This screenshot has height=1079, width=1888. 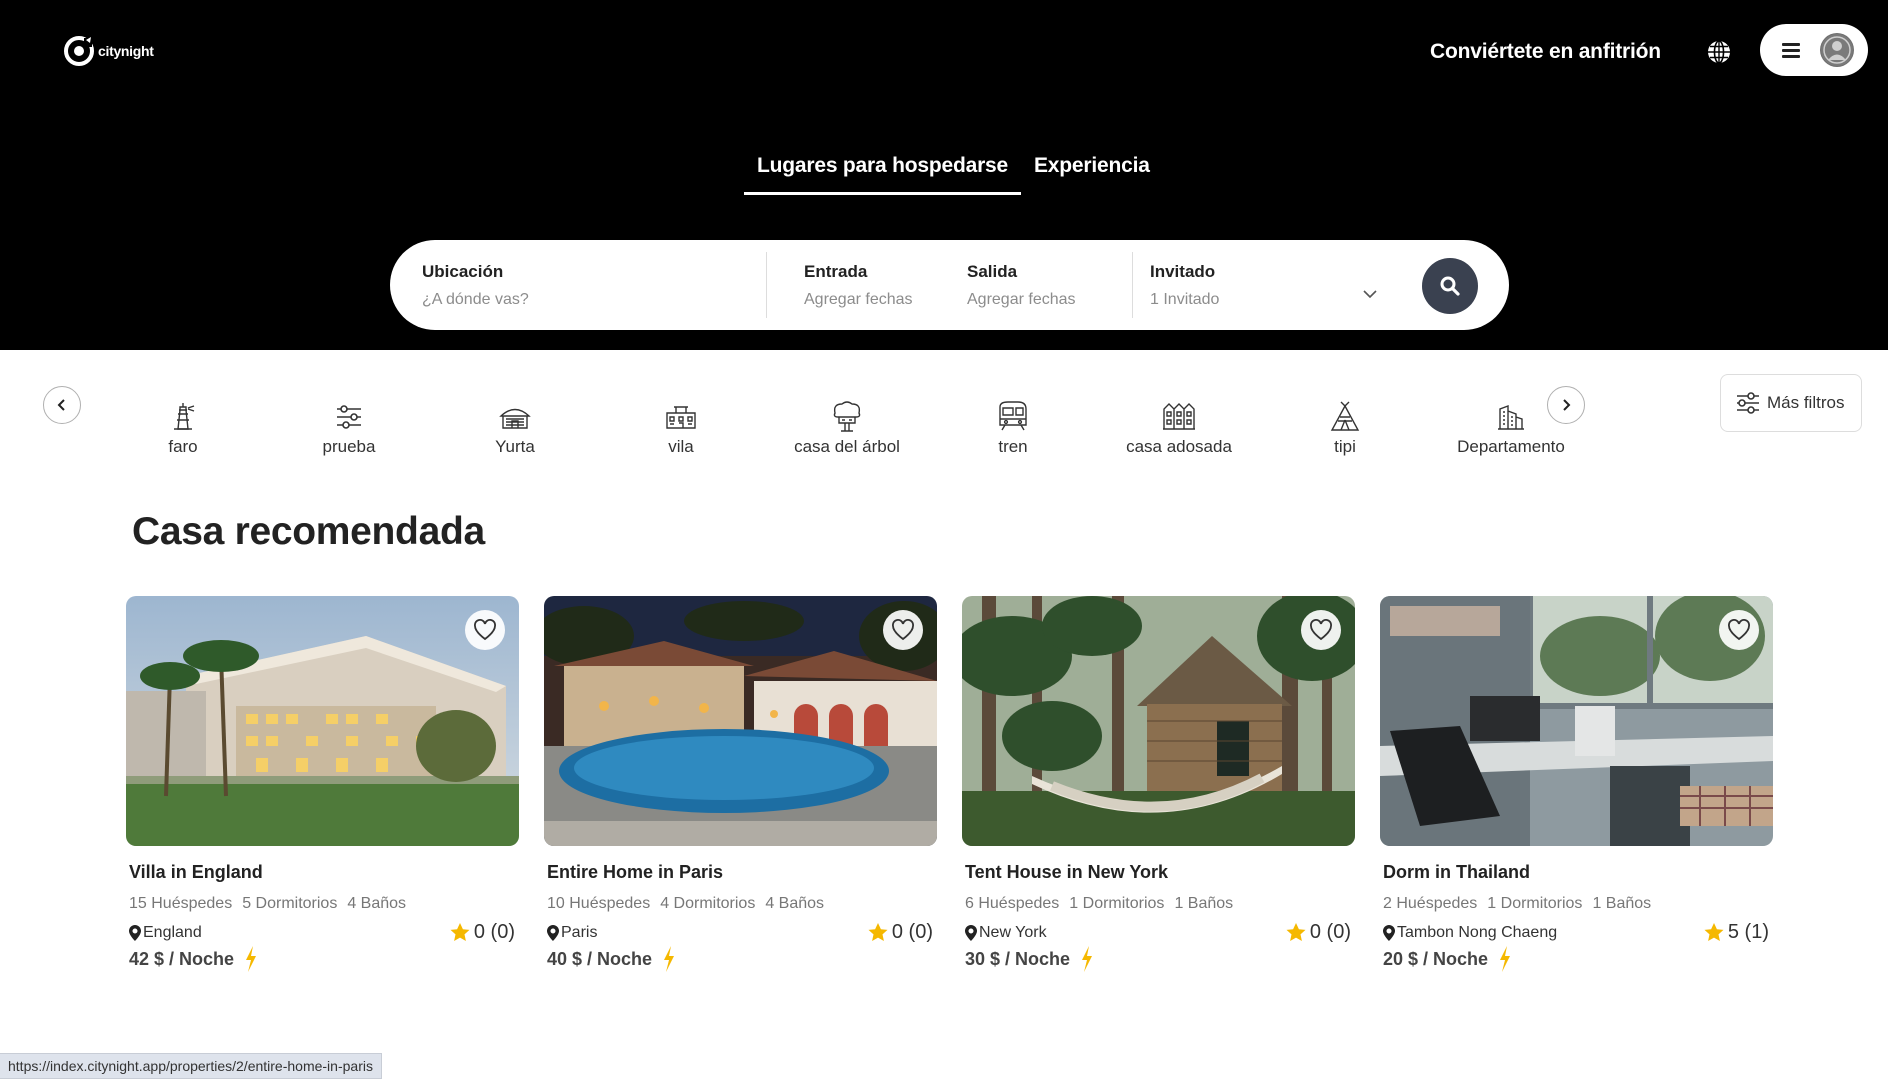 I want to click on listing-price: 20 $ / Noche, so click(x=1578, y=959).